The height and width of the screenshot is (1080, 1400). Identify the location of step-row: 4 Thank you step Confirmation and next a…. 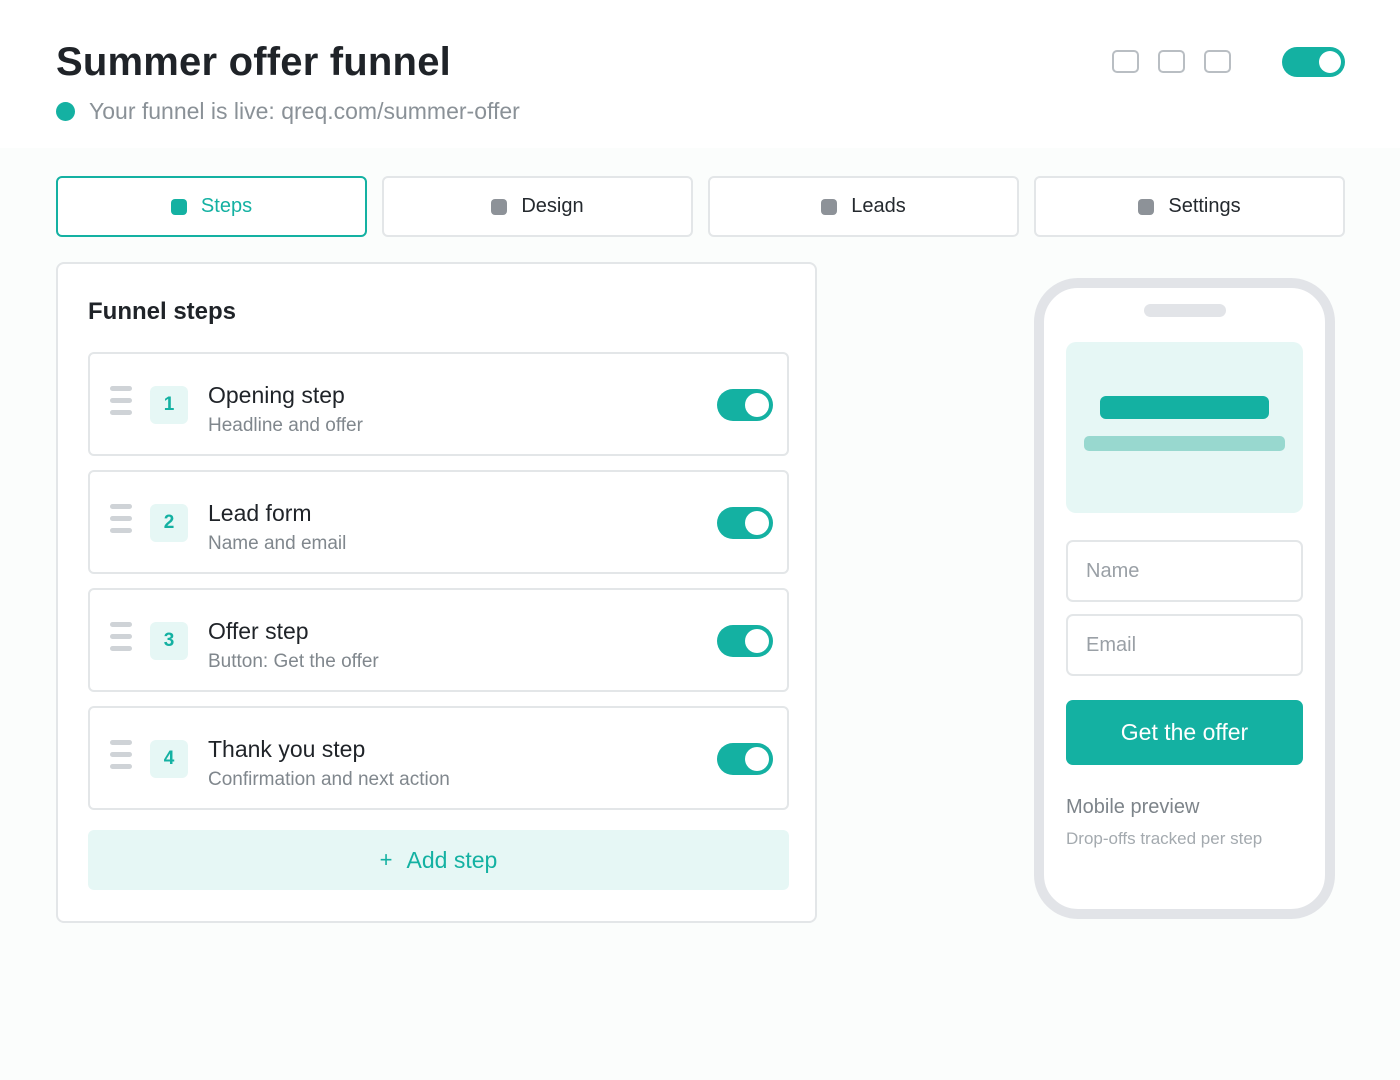
(438, 758).